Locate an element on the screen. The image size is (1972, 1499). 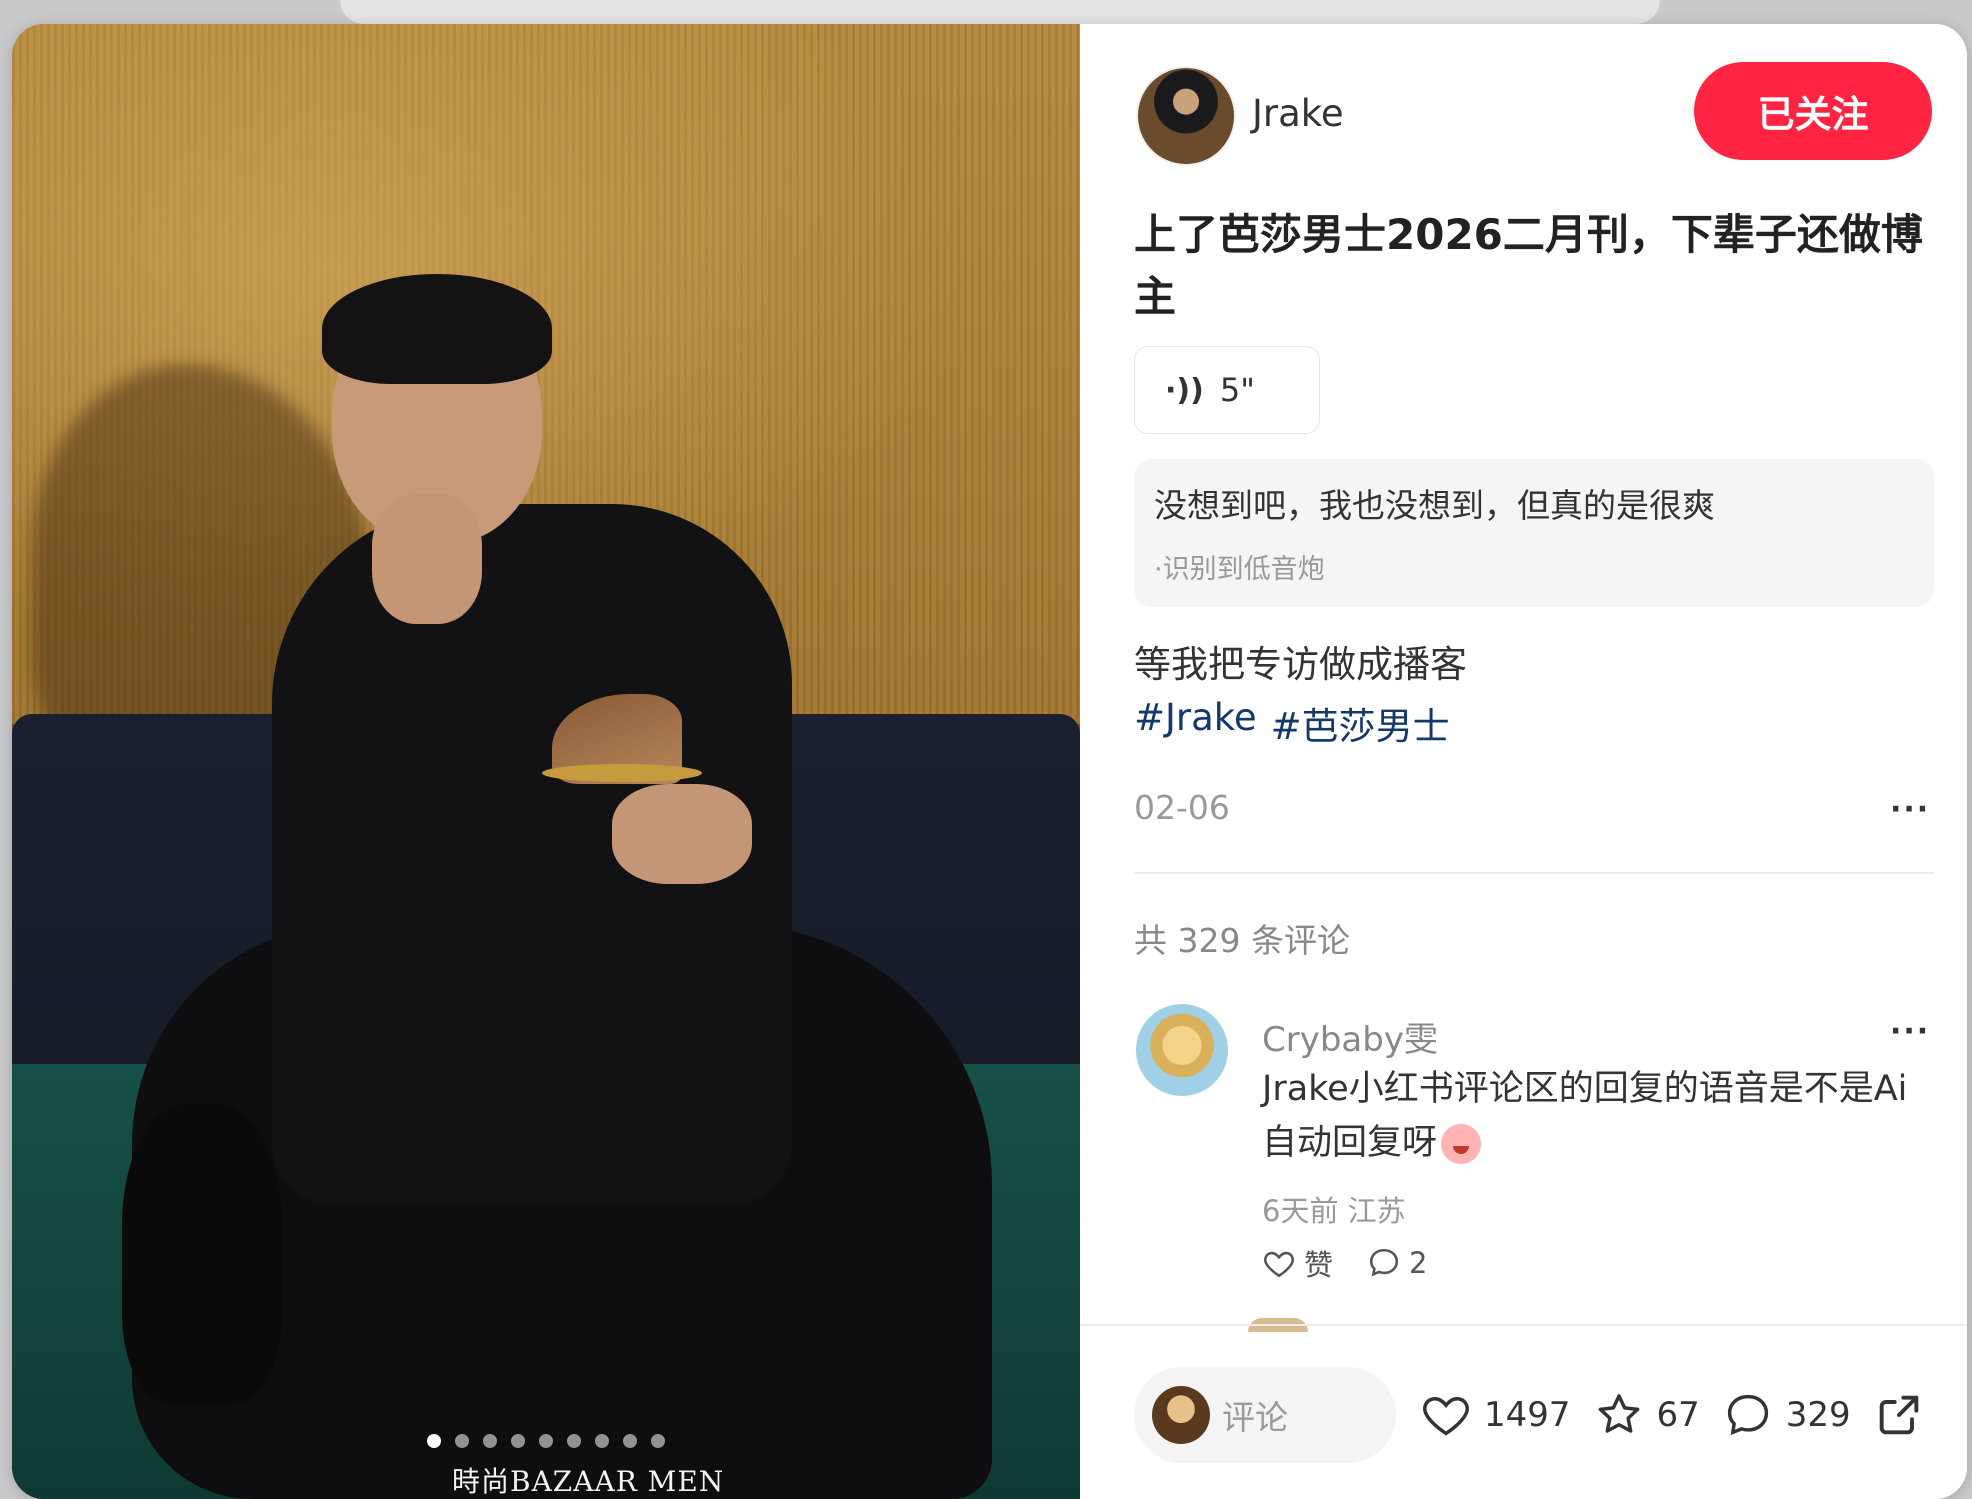
collect-count: 67 is located at coordinates (1678, 1415).